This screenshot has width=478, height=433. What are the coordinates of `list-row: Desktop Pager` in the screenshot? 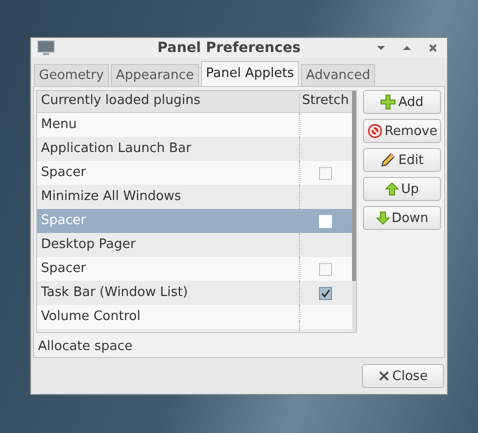 It's located at (194, 245).